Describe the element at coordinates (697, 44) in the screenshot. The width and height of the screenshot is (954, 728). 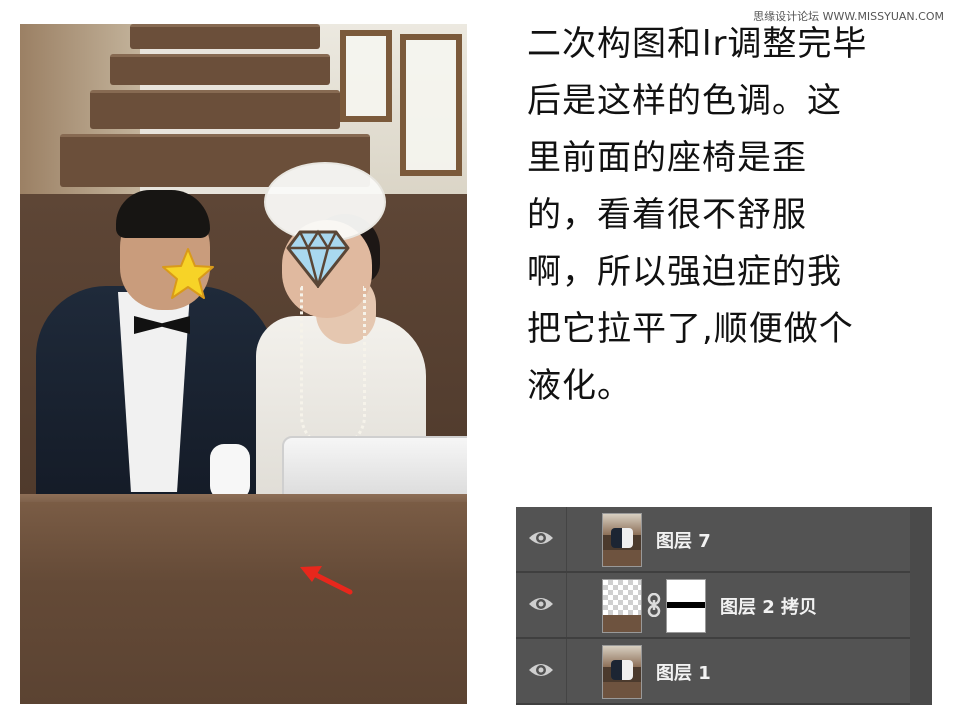
I see `description-line: 二次构图和lr调整完毕` at that location.